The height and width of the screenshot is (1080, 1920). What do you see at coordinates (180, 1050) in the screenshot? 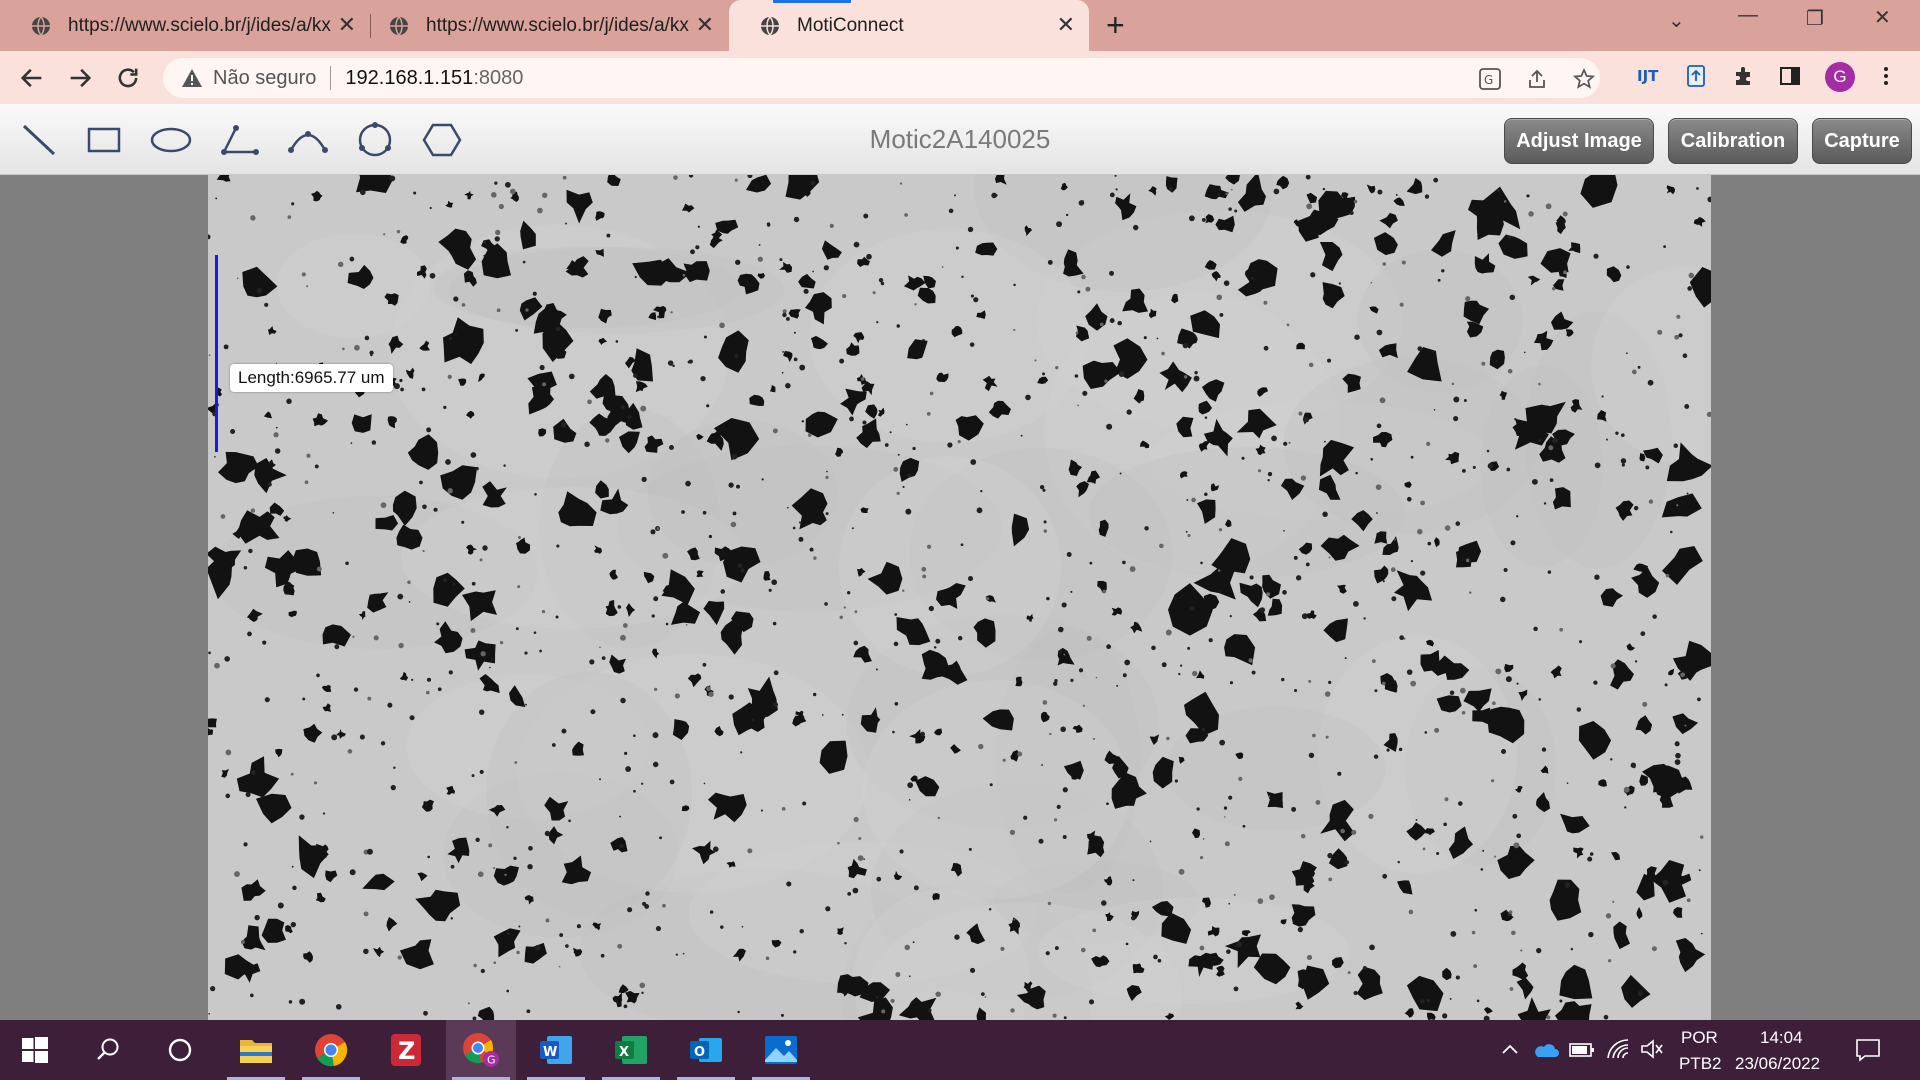
I see `cortana-icon` at bounding box center [180, 1050].